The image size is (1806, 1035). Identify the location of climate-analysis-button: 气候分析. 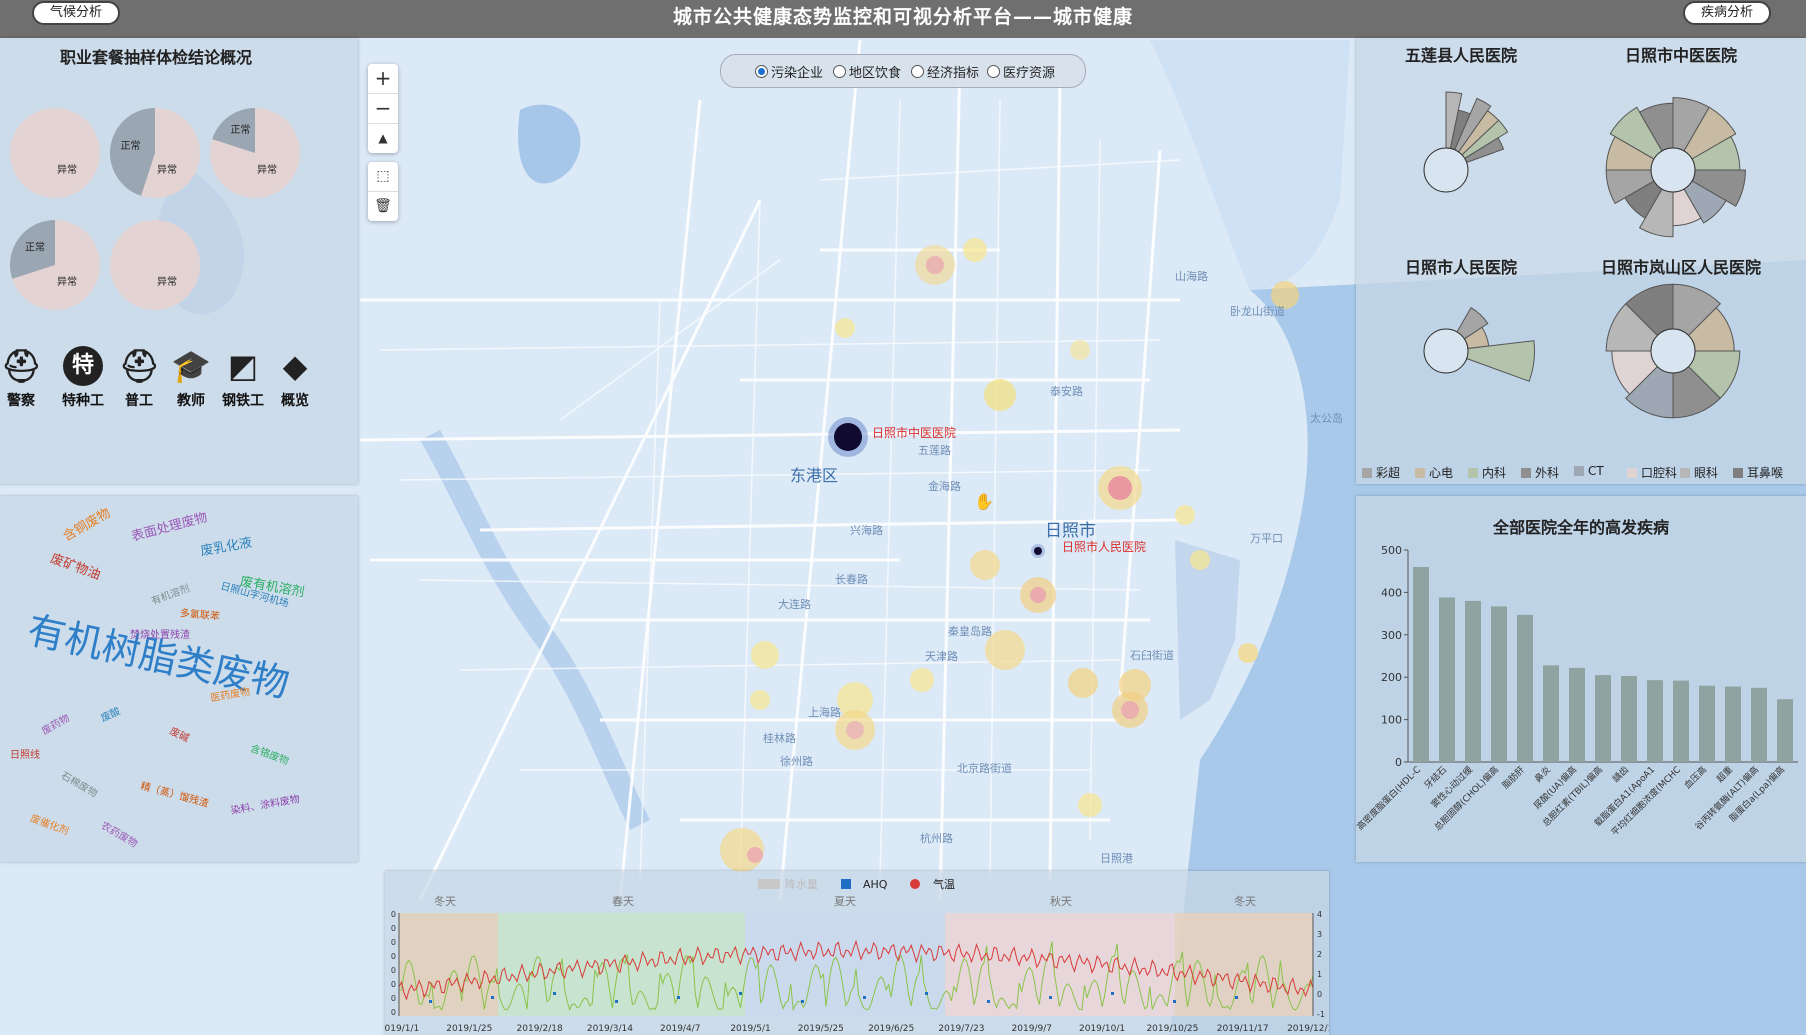
(76, 13).